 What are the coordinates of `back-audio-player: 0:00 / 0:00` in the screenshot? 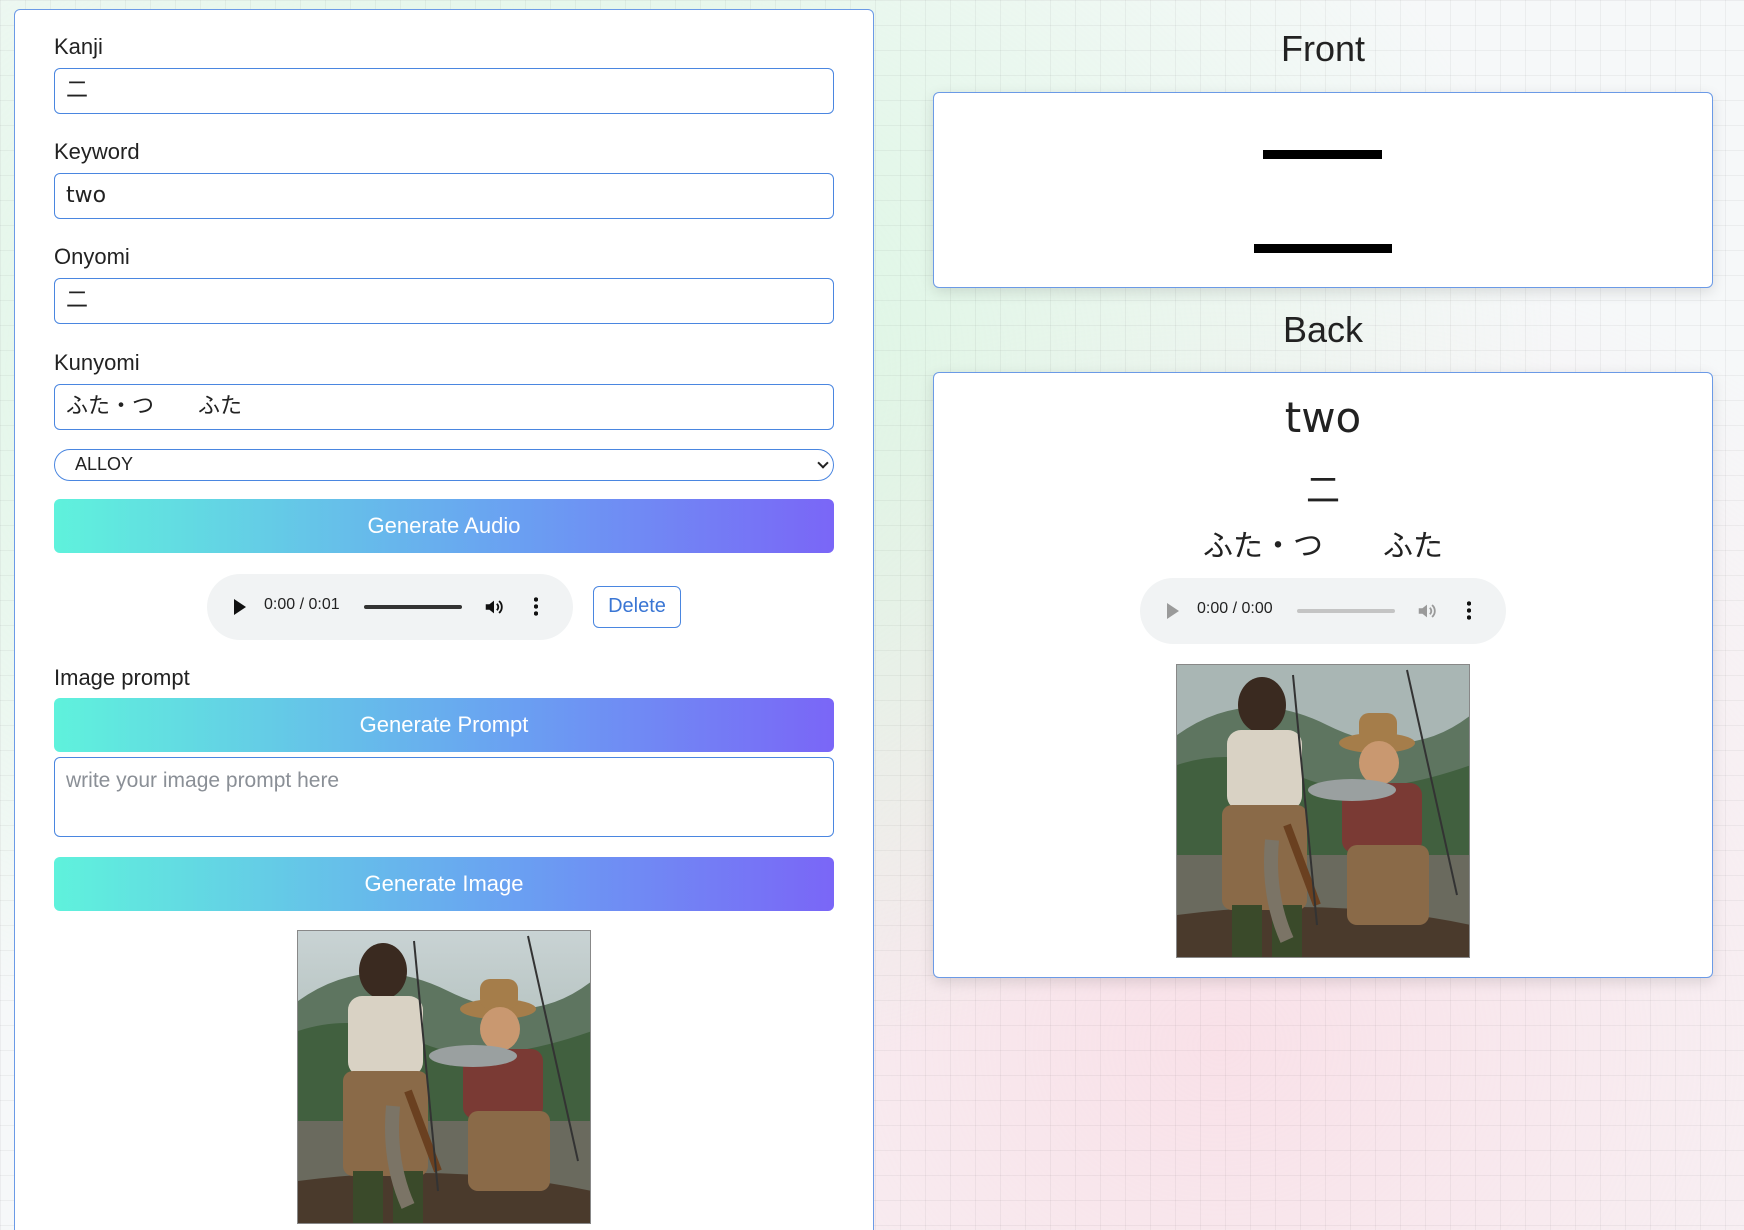 It's located at (1323, 611).